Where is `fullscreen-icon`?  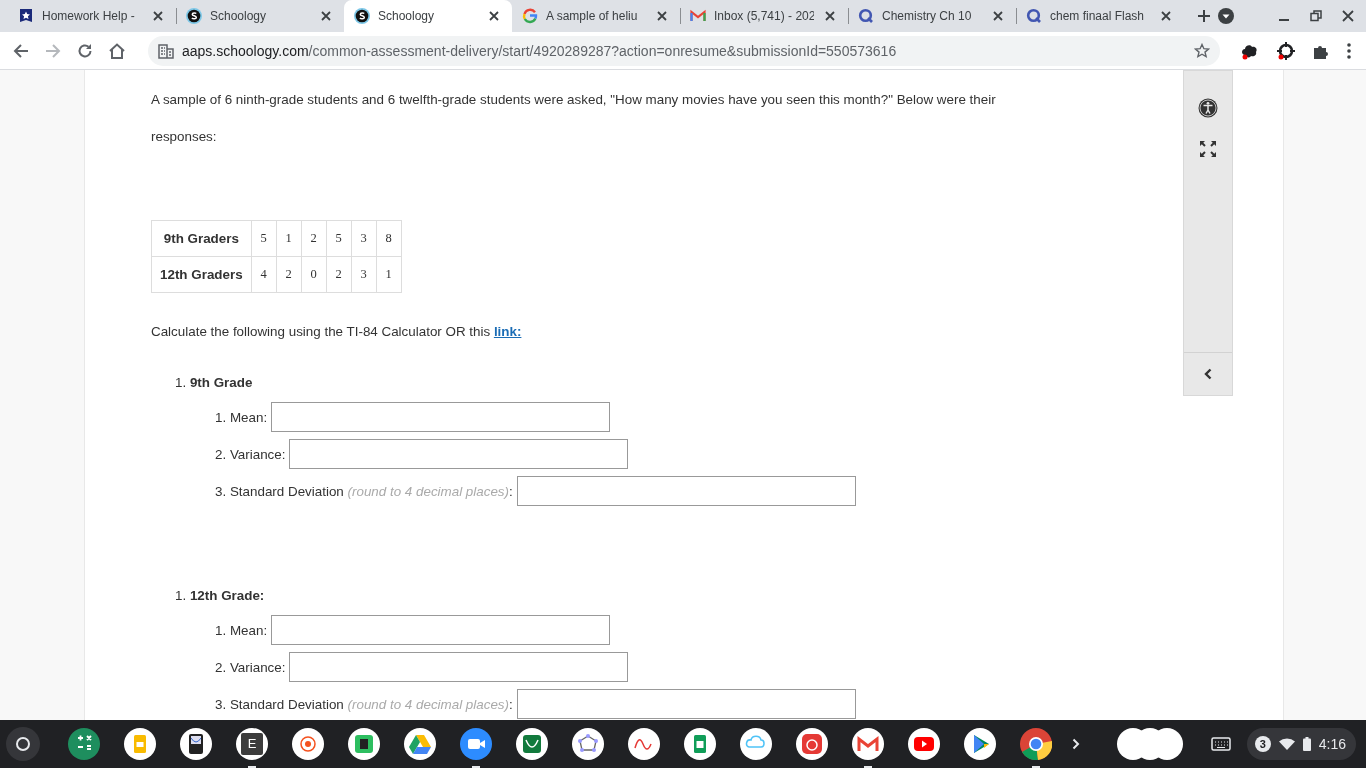
fullscreen-icon is located at coordinates (1208, 149).